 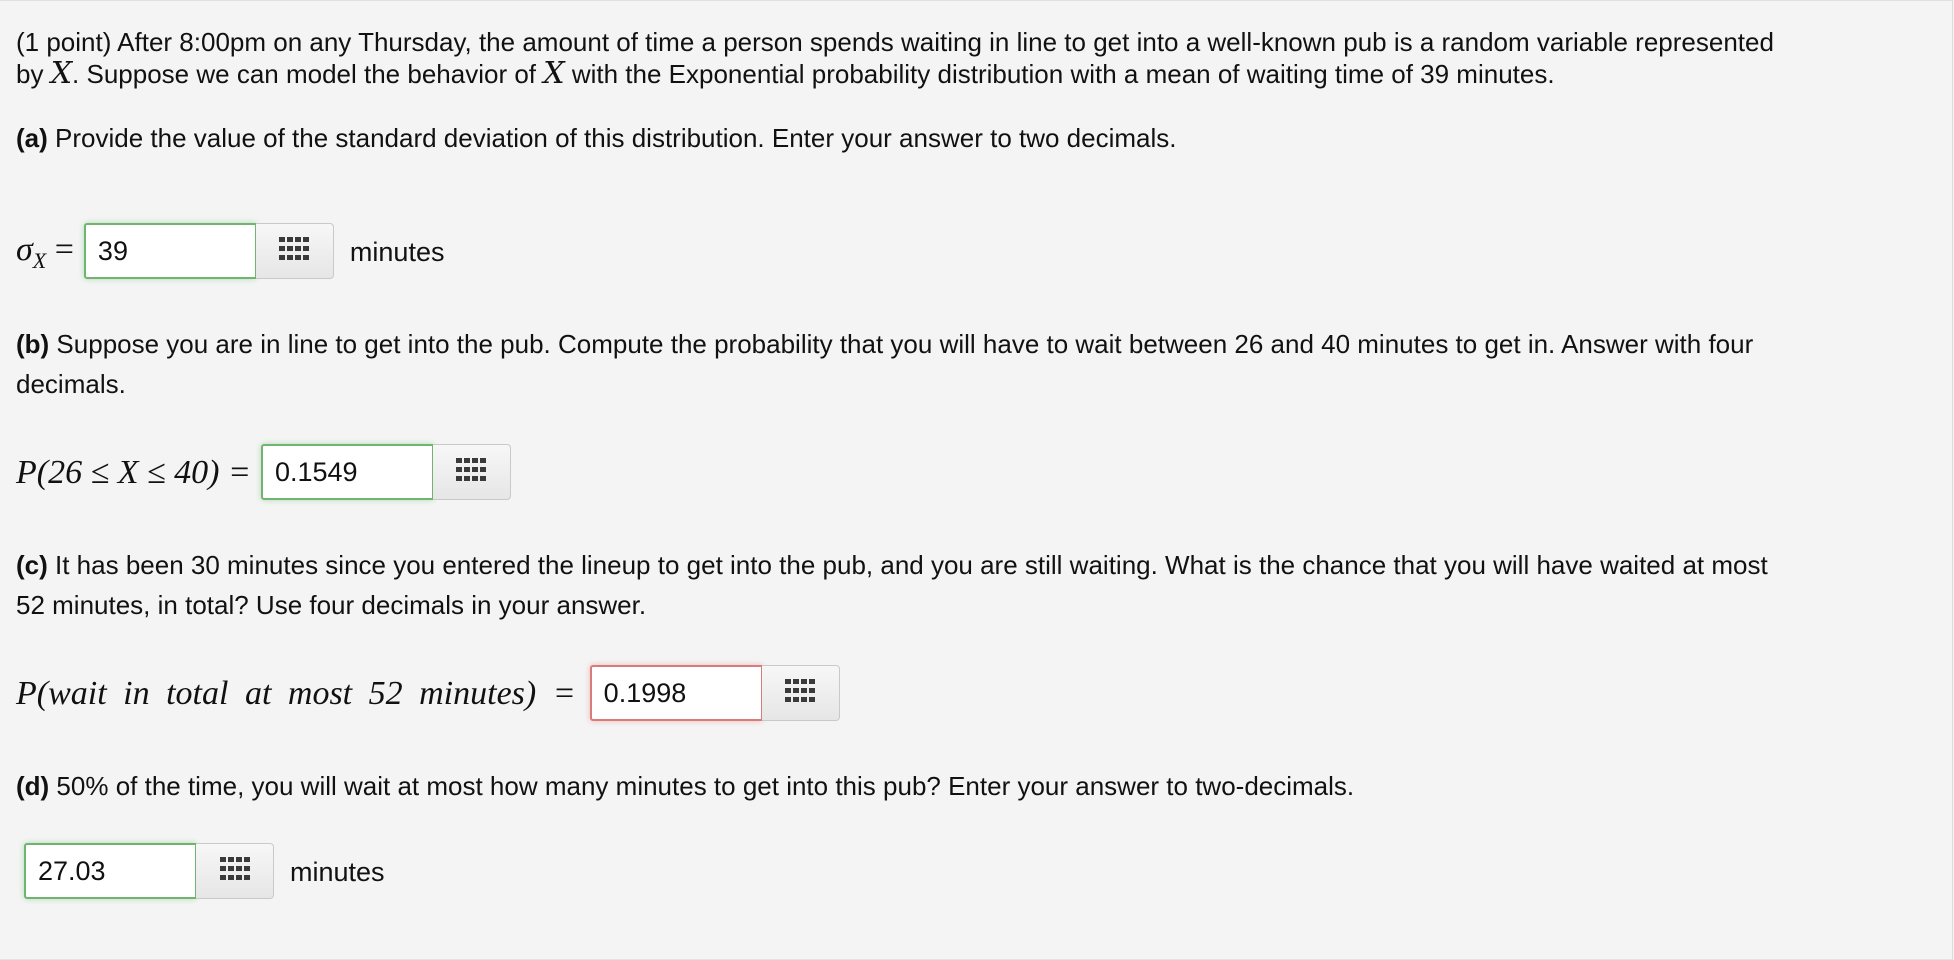 What do you see at coordinates (24, 249) in the screenshot?
I see `sigma-symbol: σ` at bounding box center [24, 249].